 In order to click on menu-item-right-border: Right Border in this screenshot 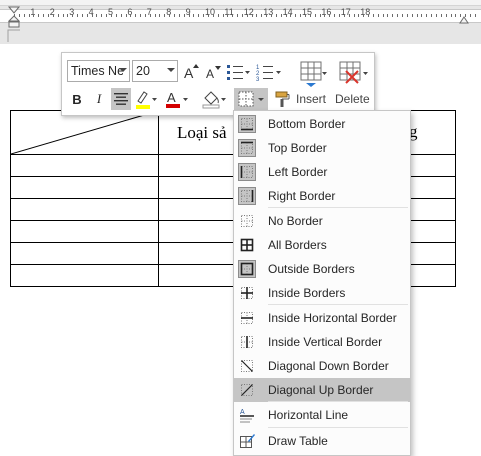, I will do `click(322, 196)`.